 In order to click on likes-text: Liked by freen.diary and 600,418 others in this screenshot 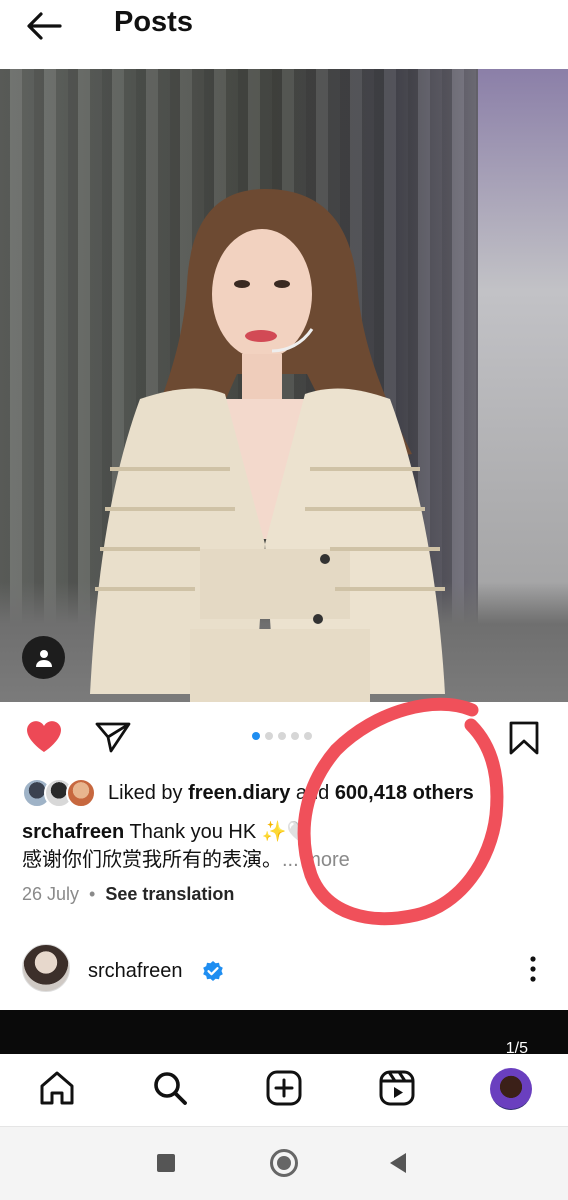, I will do `click(291, 793)`.